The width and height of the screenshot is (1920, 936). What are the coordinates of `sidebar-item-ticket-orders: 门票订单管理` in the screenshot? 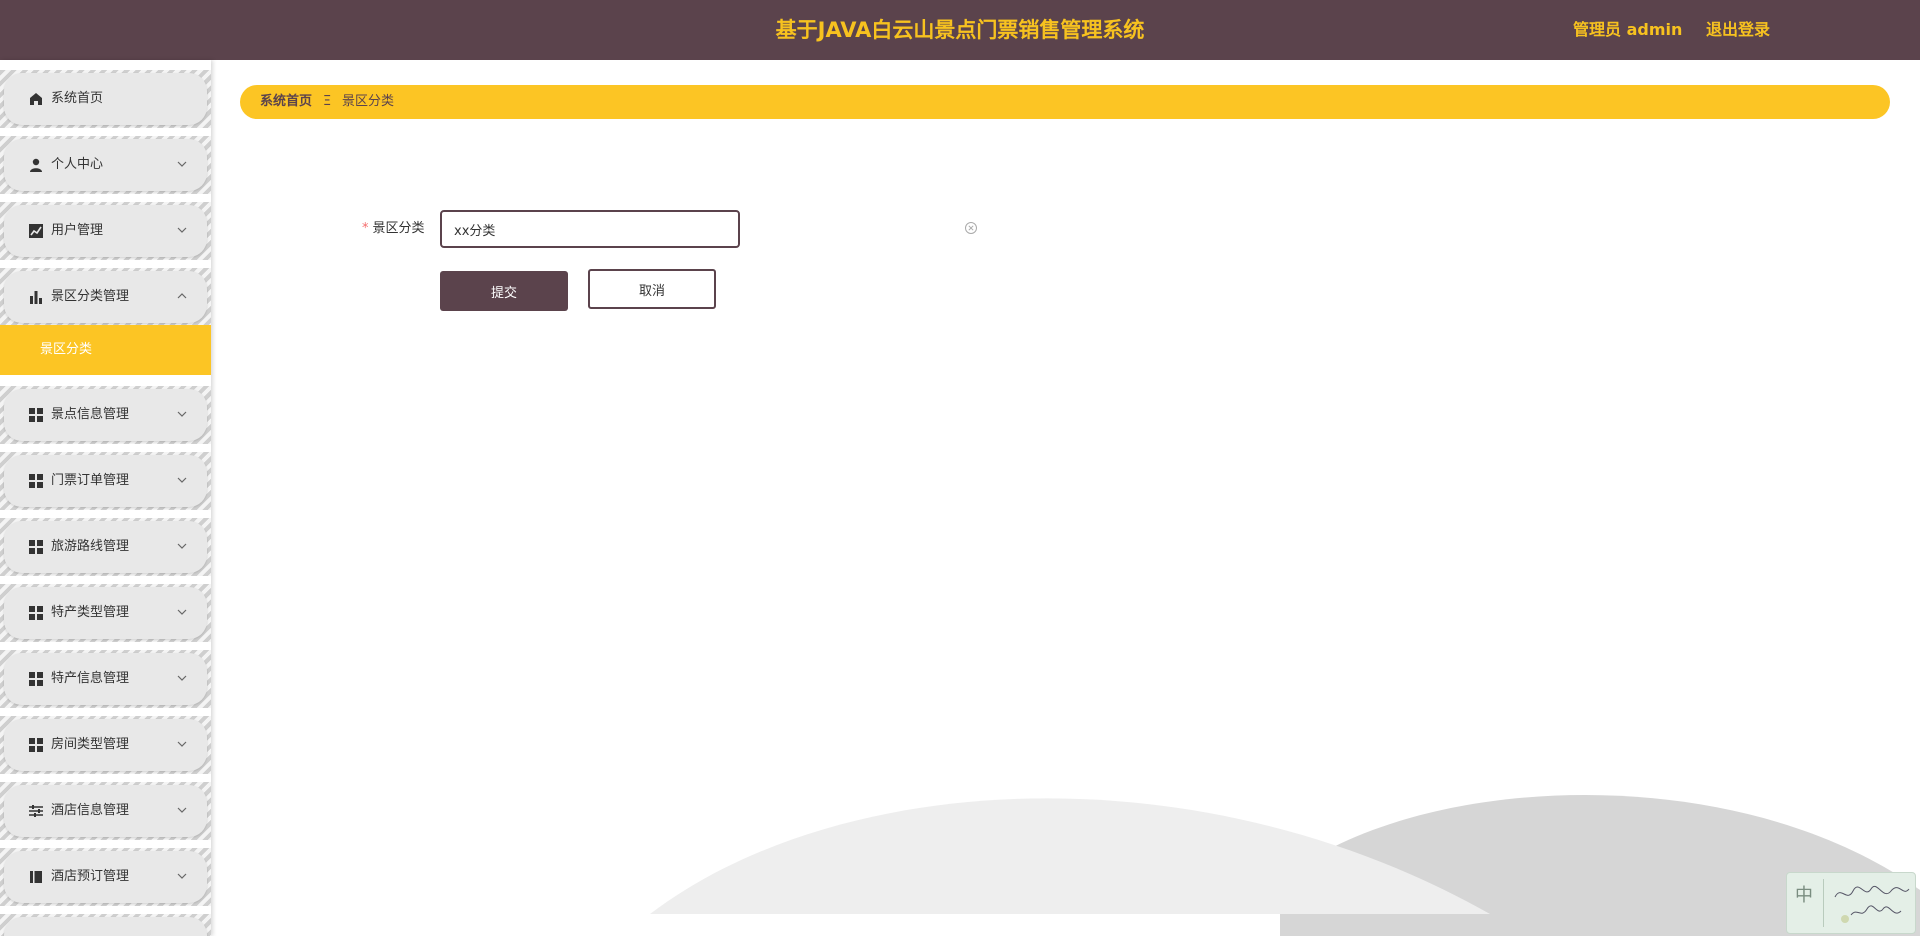 It's located at (105, 481).